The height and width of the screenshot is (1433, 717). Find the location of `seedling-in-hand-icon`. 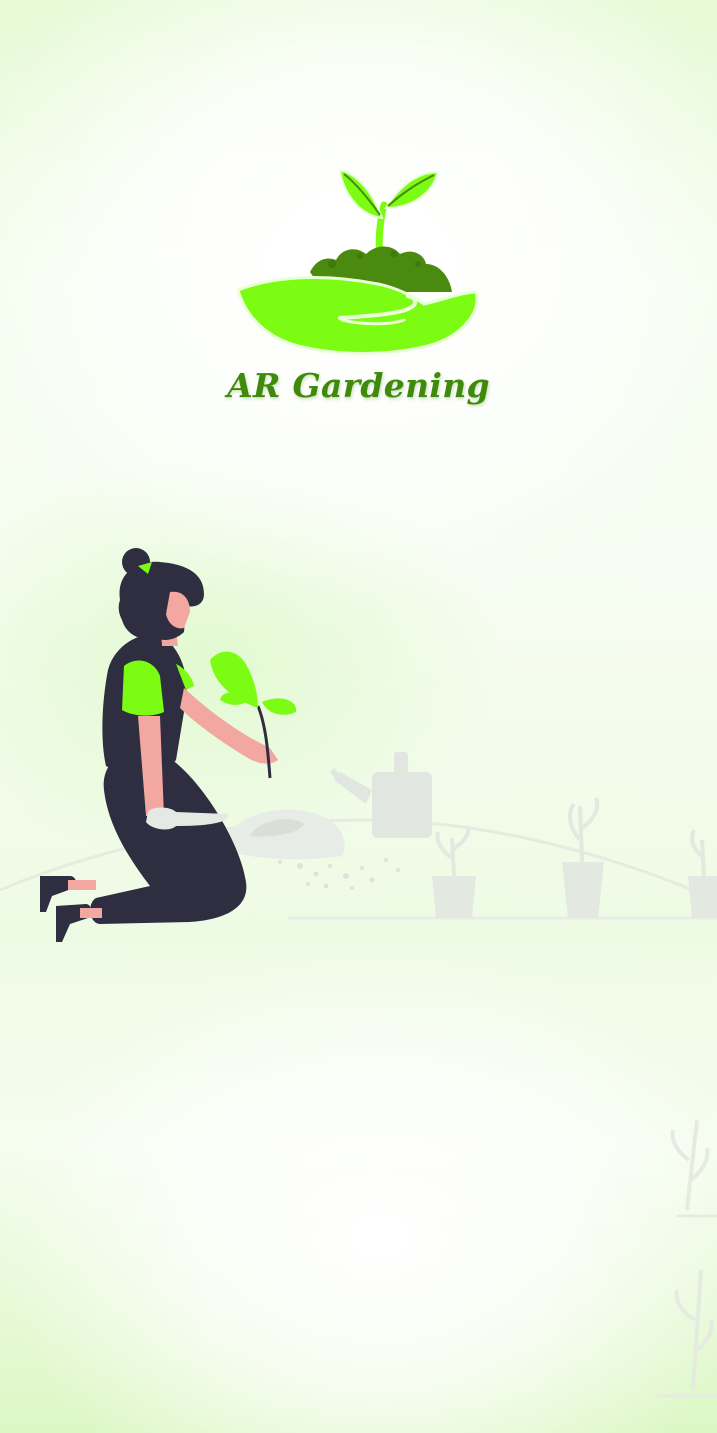

seedling-in-hand-icon is located at coordinates (357, 261).